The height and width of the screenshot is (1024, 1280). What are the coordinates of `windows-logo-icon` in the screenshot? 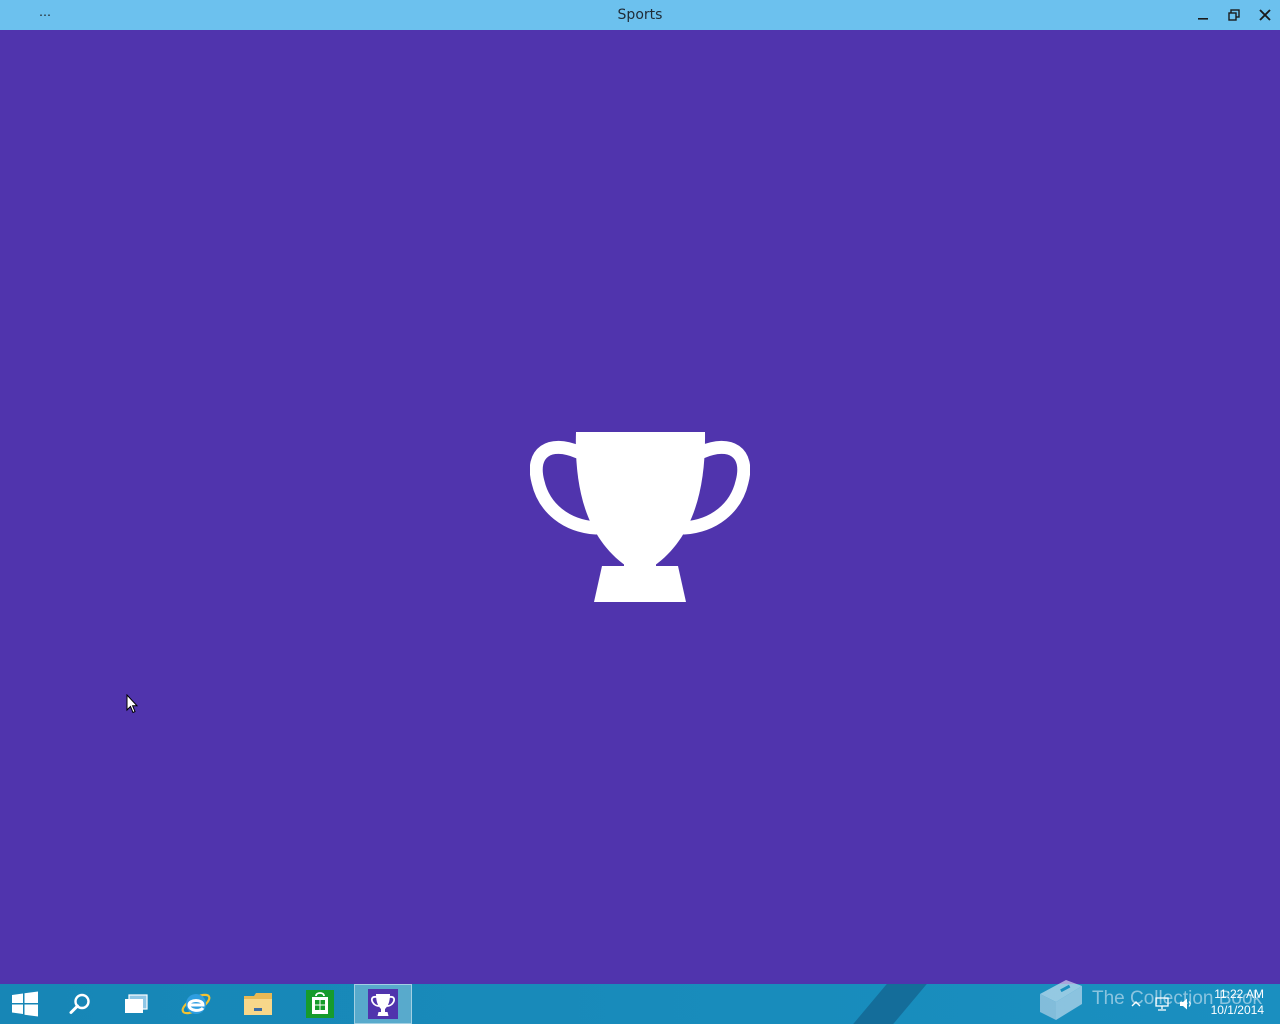 It's located at (25, 1004).